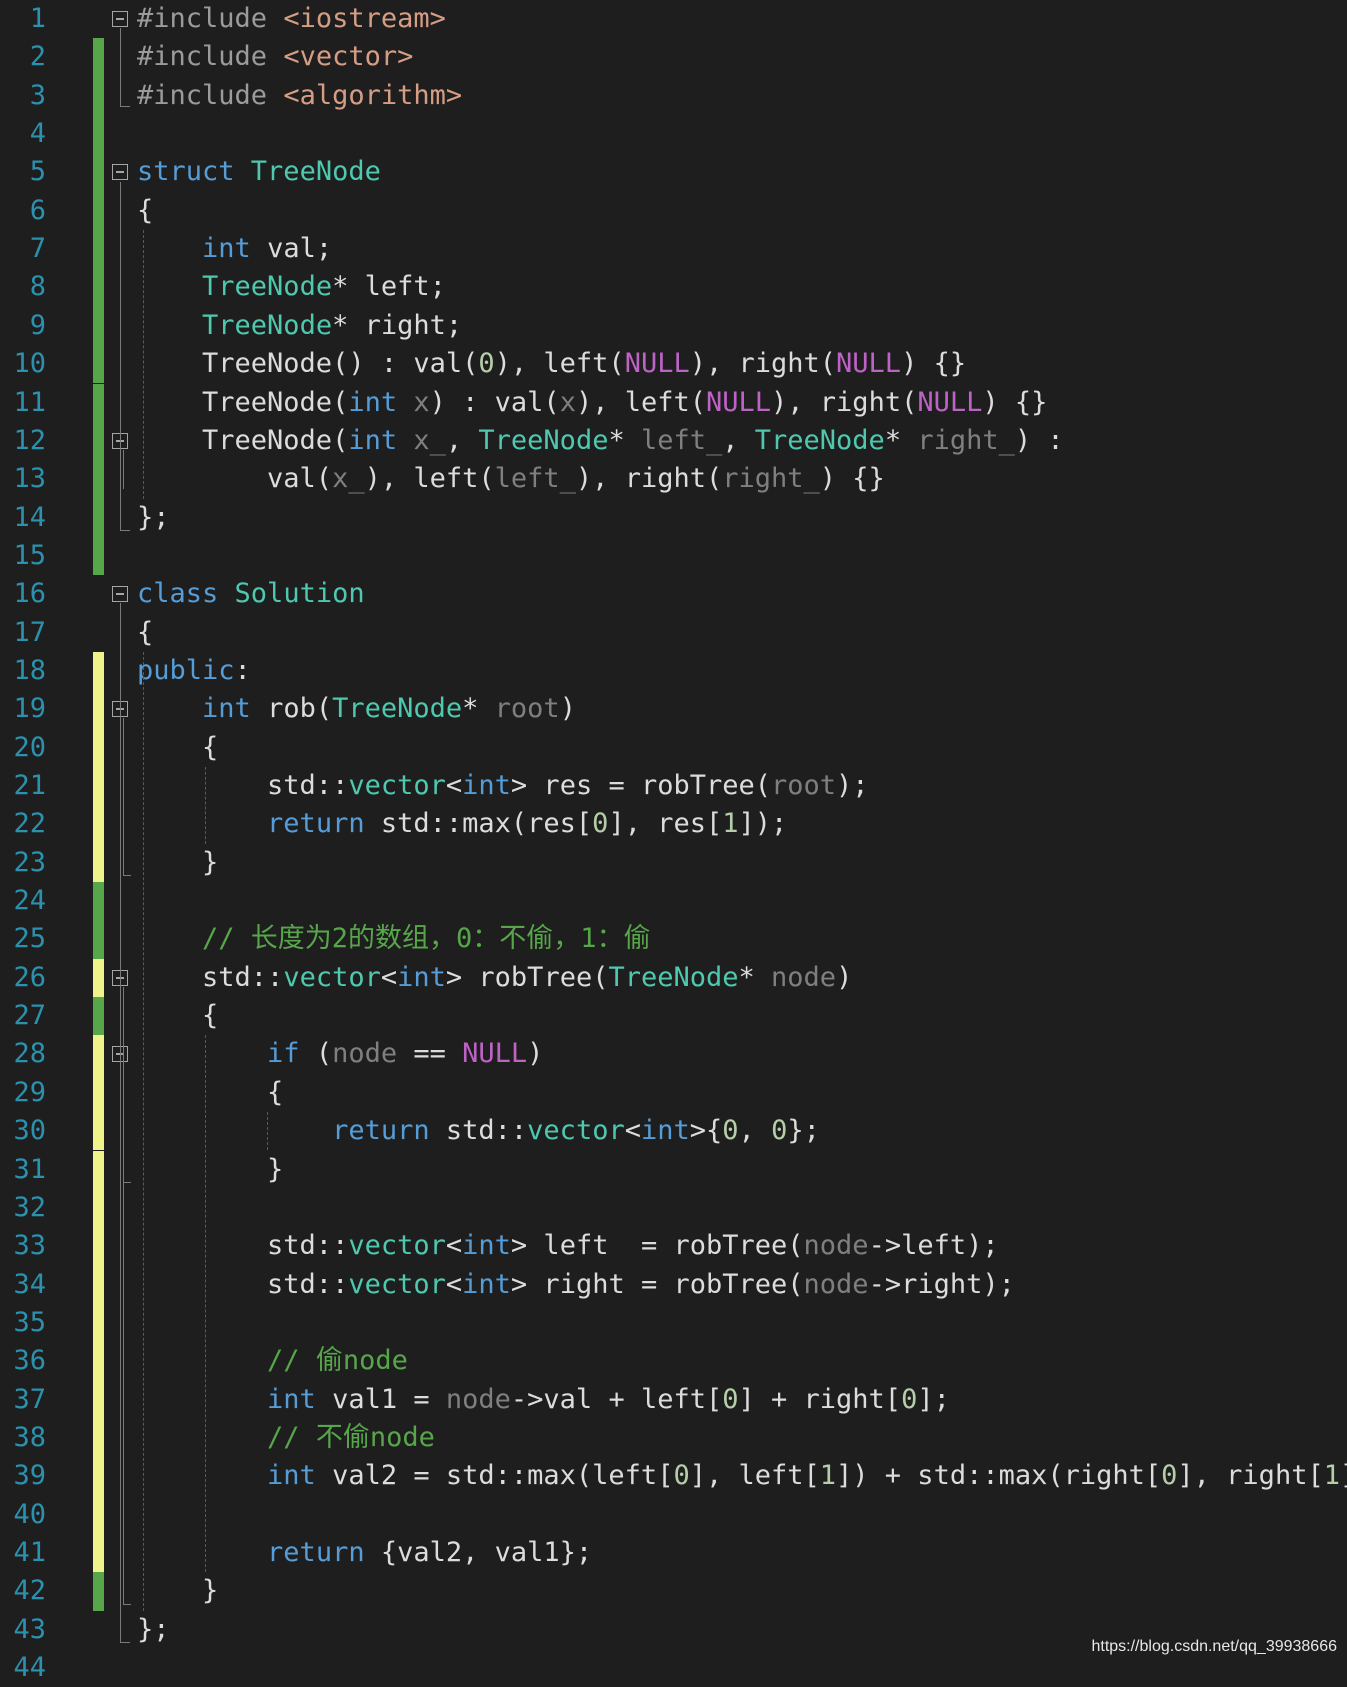  I want to click on code-line: 1 #include <iostream>, so click(673, 19).